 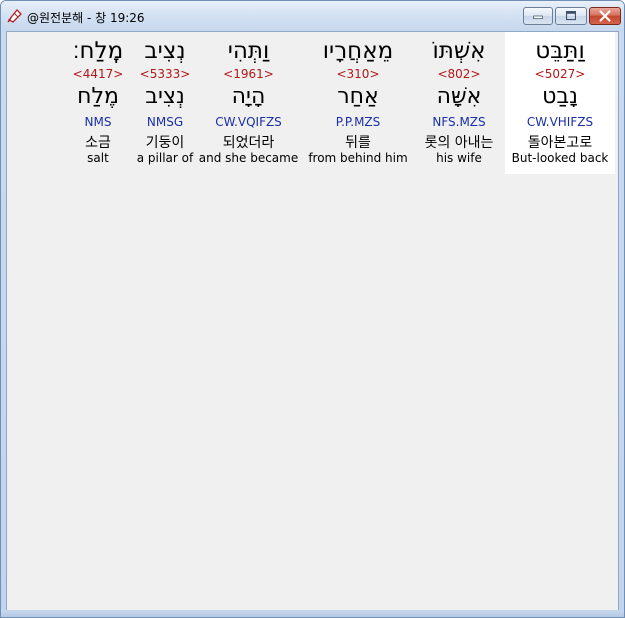 I want to click on maximize-icon, so click(x=571, y=16).